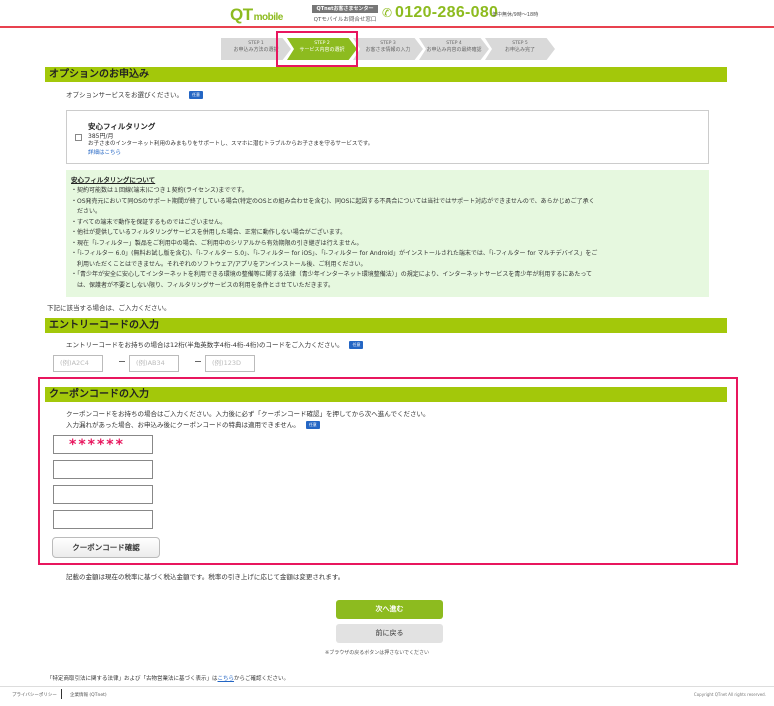 Image resolution: width=774 pixels, height=706 pixels. I want to click on phone-number: 0120-286-080, so click(446, 13).